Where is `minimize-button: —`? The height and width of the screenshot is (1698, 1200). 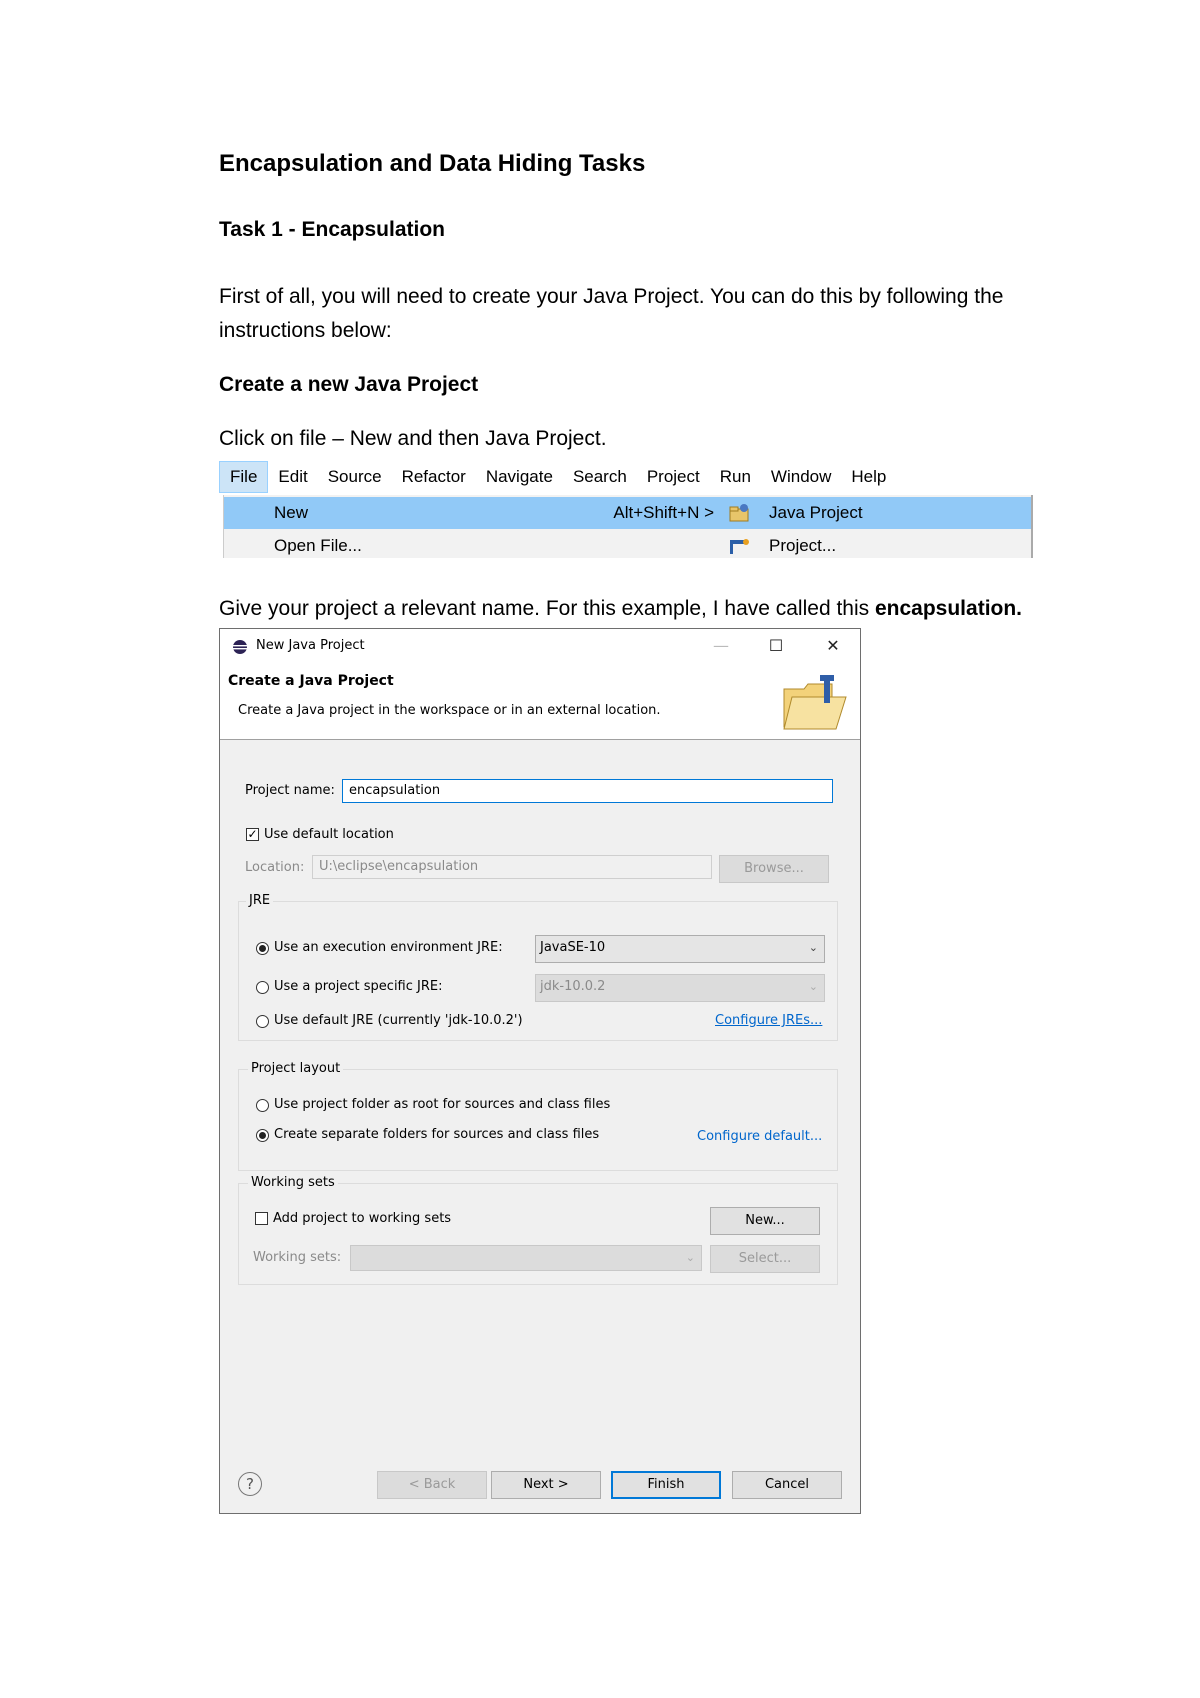 minimize-button: — is located at coordinates (721, 646).